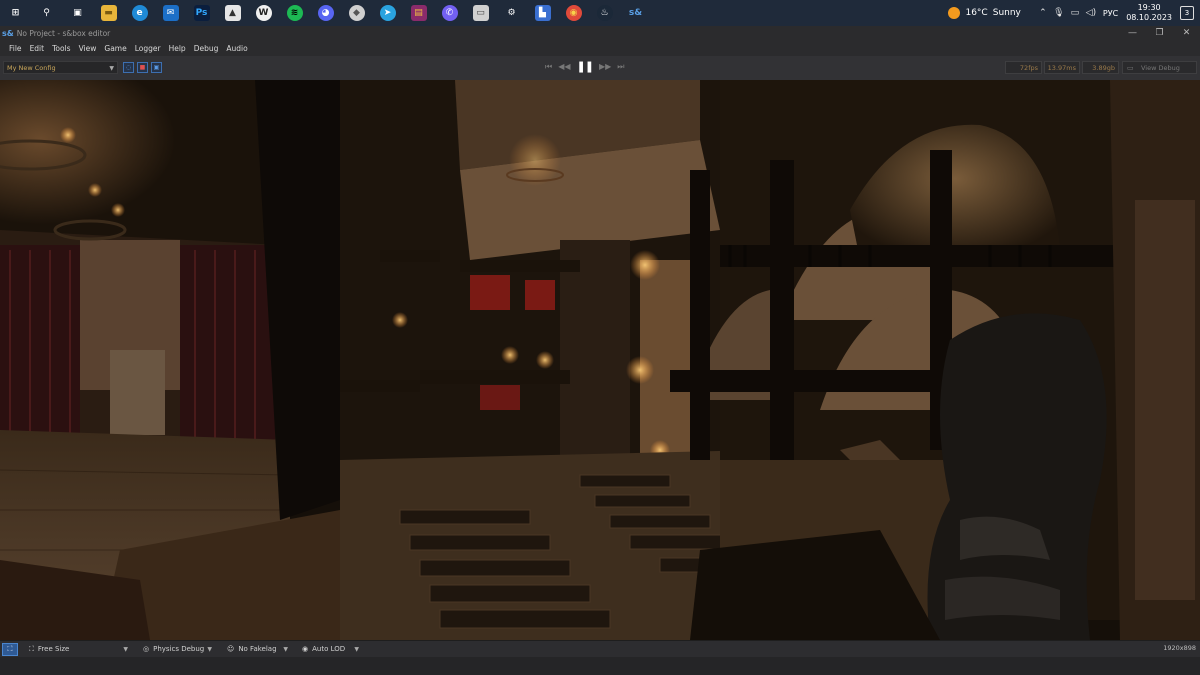  I want to click on sun-icon, so click(954, 13).